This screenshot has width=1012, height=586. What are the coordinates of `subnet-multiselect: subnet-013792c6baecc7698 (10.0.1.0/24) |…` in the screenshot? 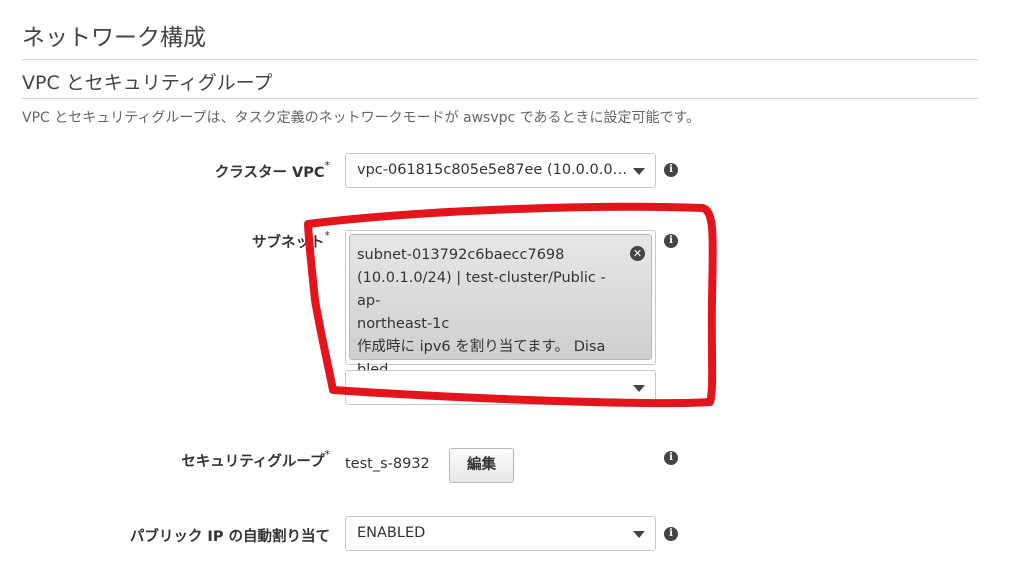 It's located at (500, 304).